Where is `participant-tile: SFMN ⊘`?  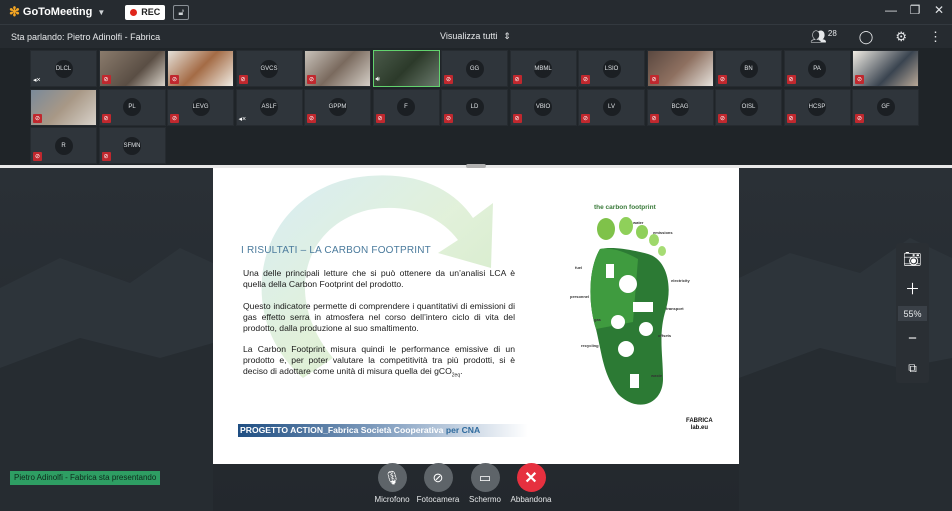
participant-tile: SFMN ⊘ is located at coordinates (132, 145).